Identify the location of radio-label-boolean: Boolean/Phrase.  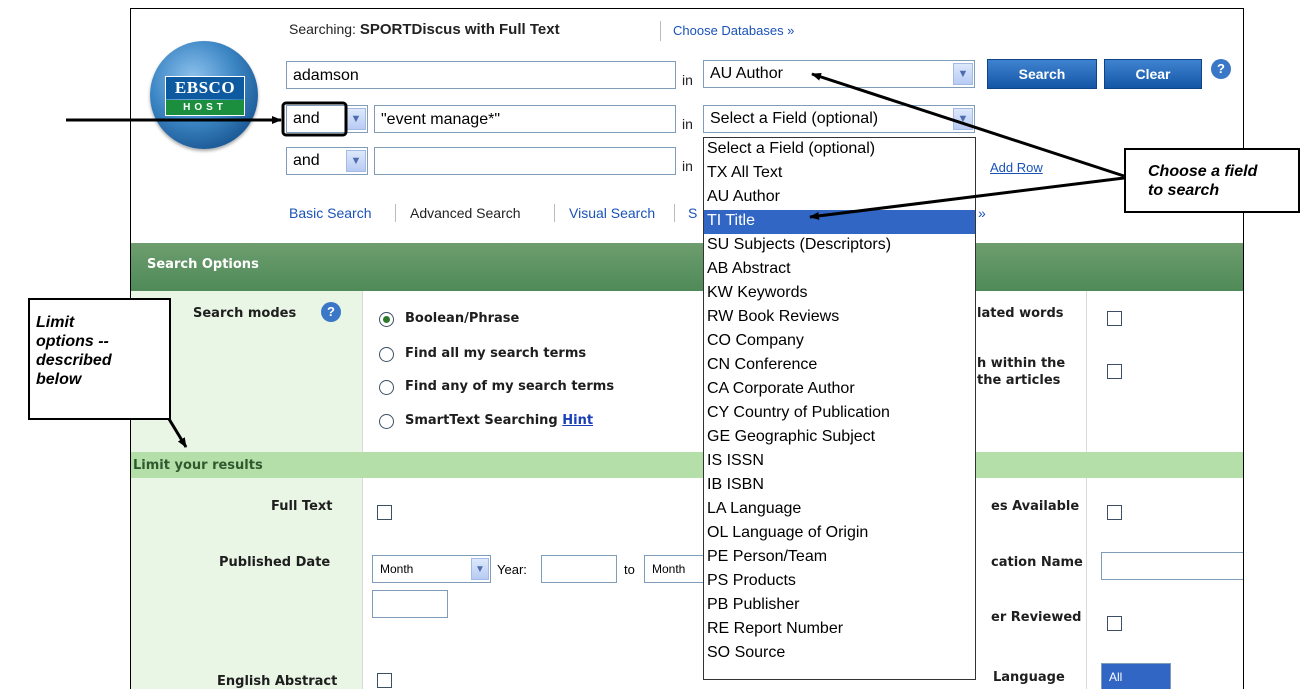
(462, 318).